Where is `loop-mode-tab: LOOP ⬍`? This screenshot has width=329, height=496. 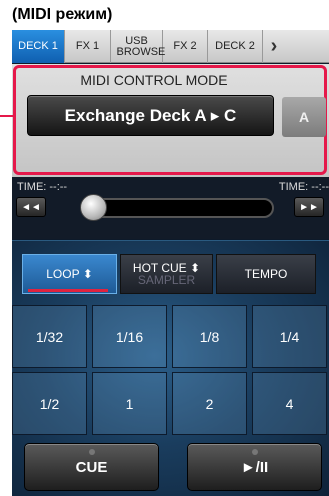 loop-mode-tab: LOOP ⬍ is located at coordinates (69, 274).